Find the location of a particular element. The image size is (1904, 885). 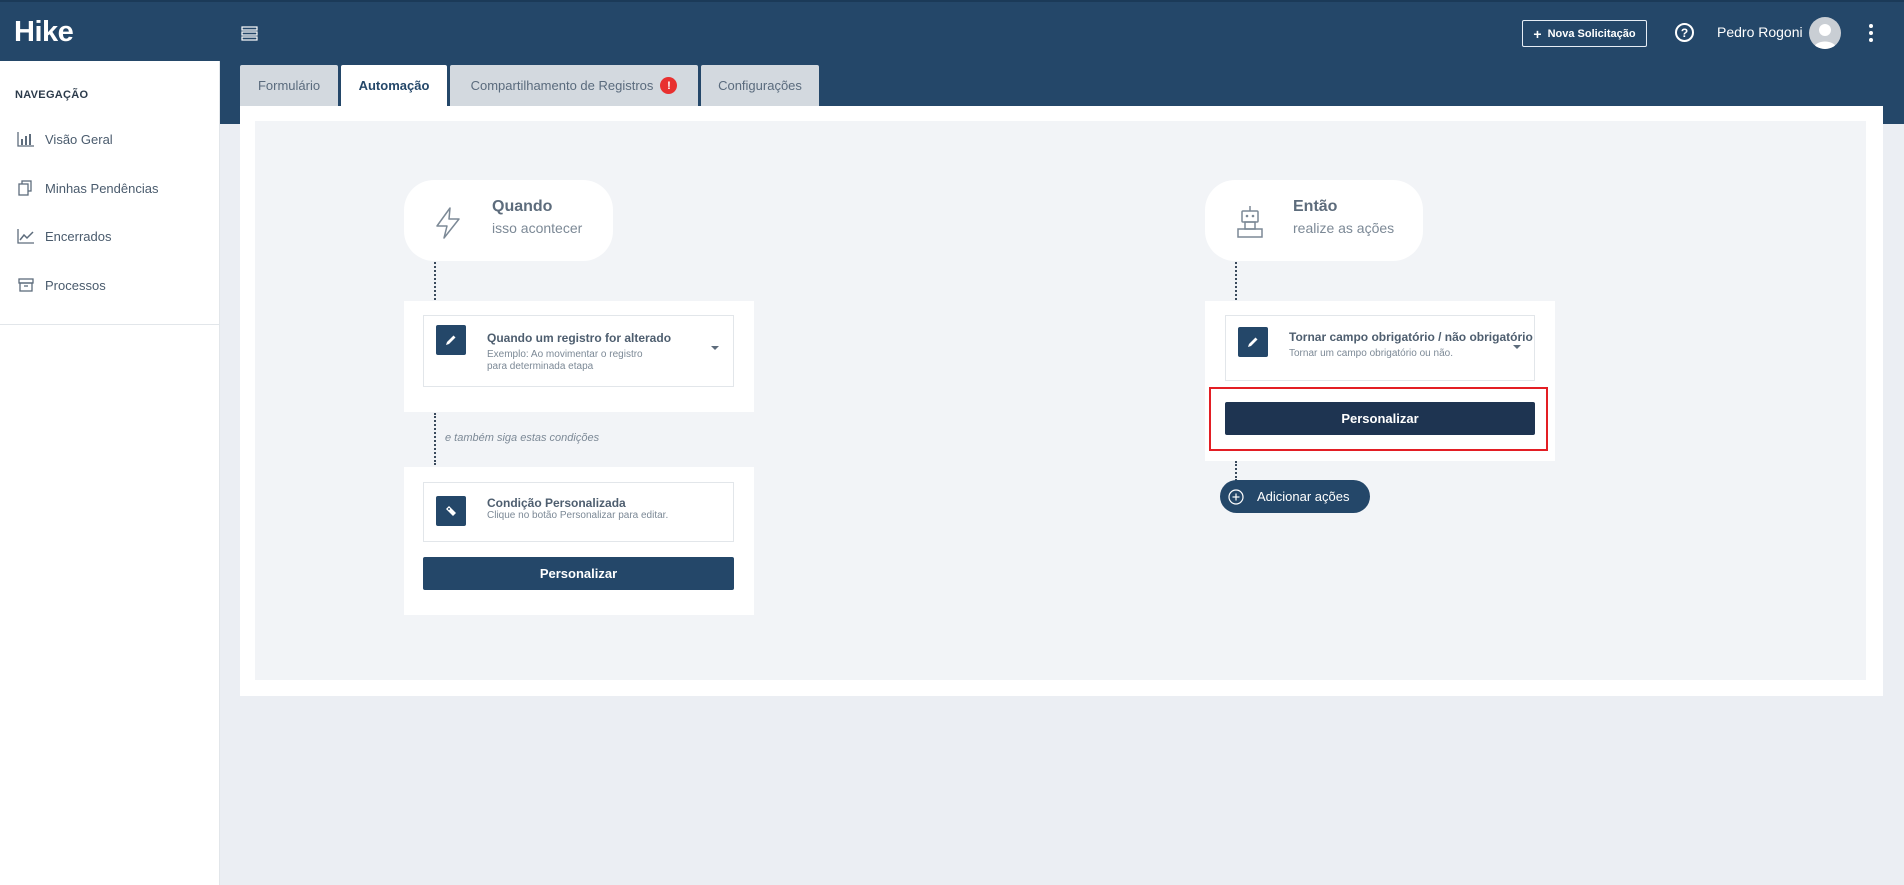

archive-icon is located at coordinates (26, 285).